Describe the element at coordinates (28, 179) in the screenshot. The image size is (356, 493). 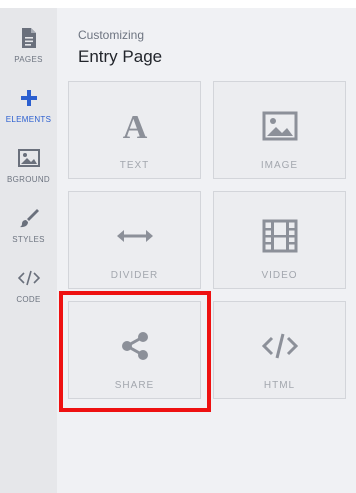
I see `sidebar-item-label: BGROUND` at that location.